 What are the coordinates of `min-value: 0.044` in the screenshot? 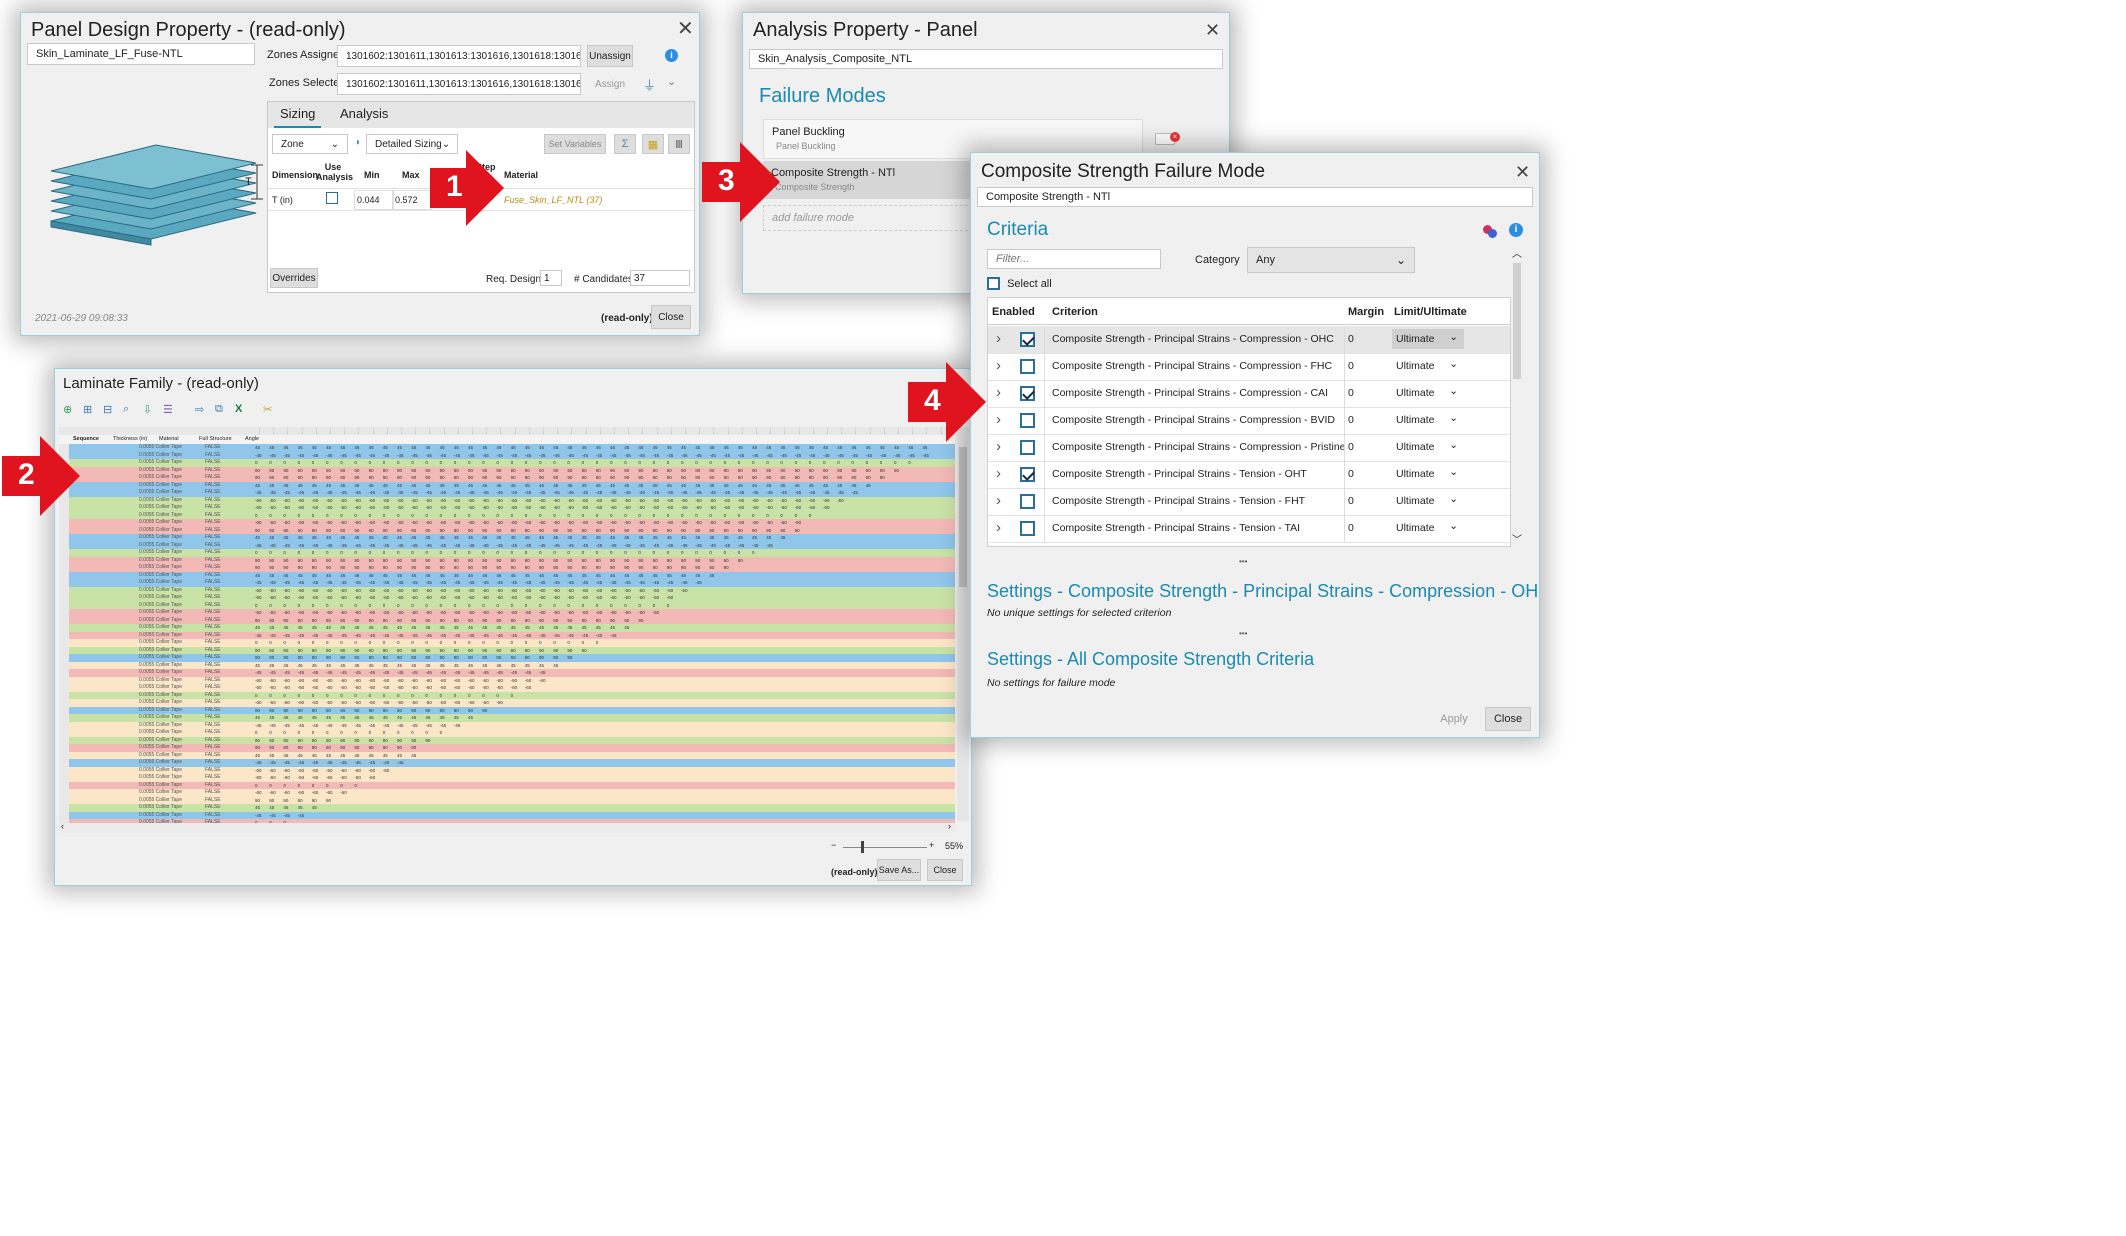 It's located at (374, 200).